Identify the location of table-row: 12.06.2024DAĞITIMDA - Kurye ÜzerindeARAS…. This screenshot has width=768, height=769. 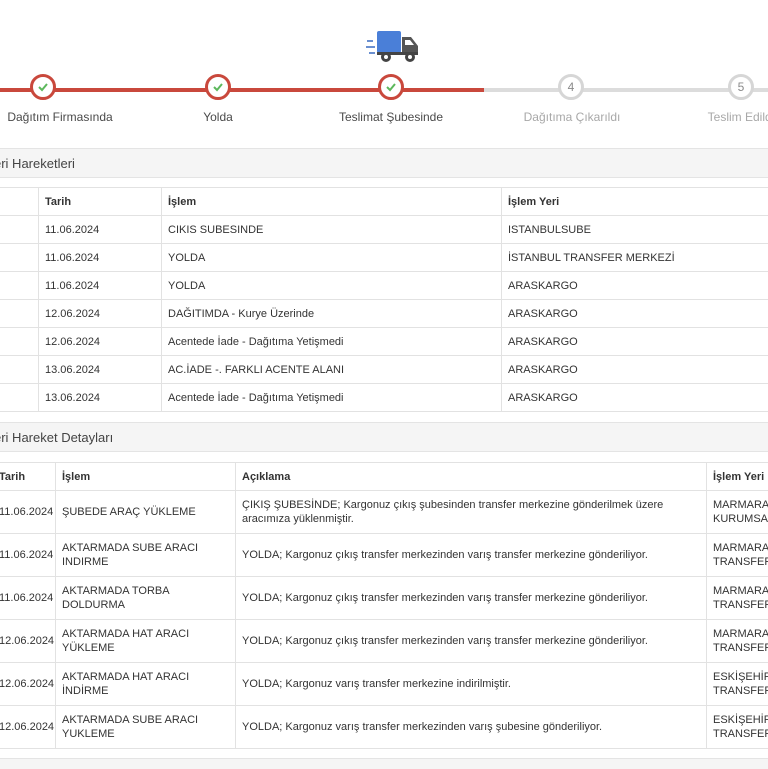
(384, 314).